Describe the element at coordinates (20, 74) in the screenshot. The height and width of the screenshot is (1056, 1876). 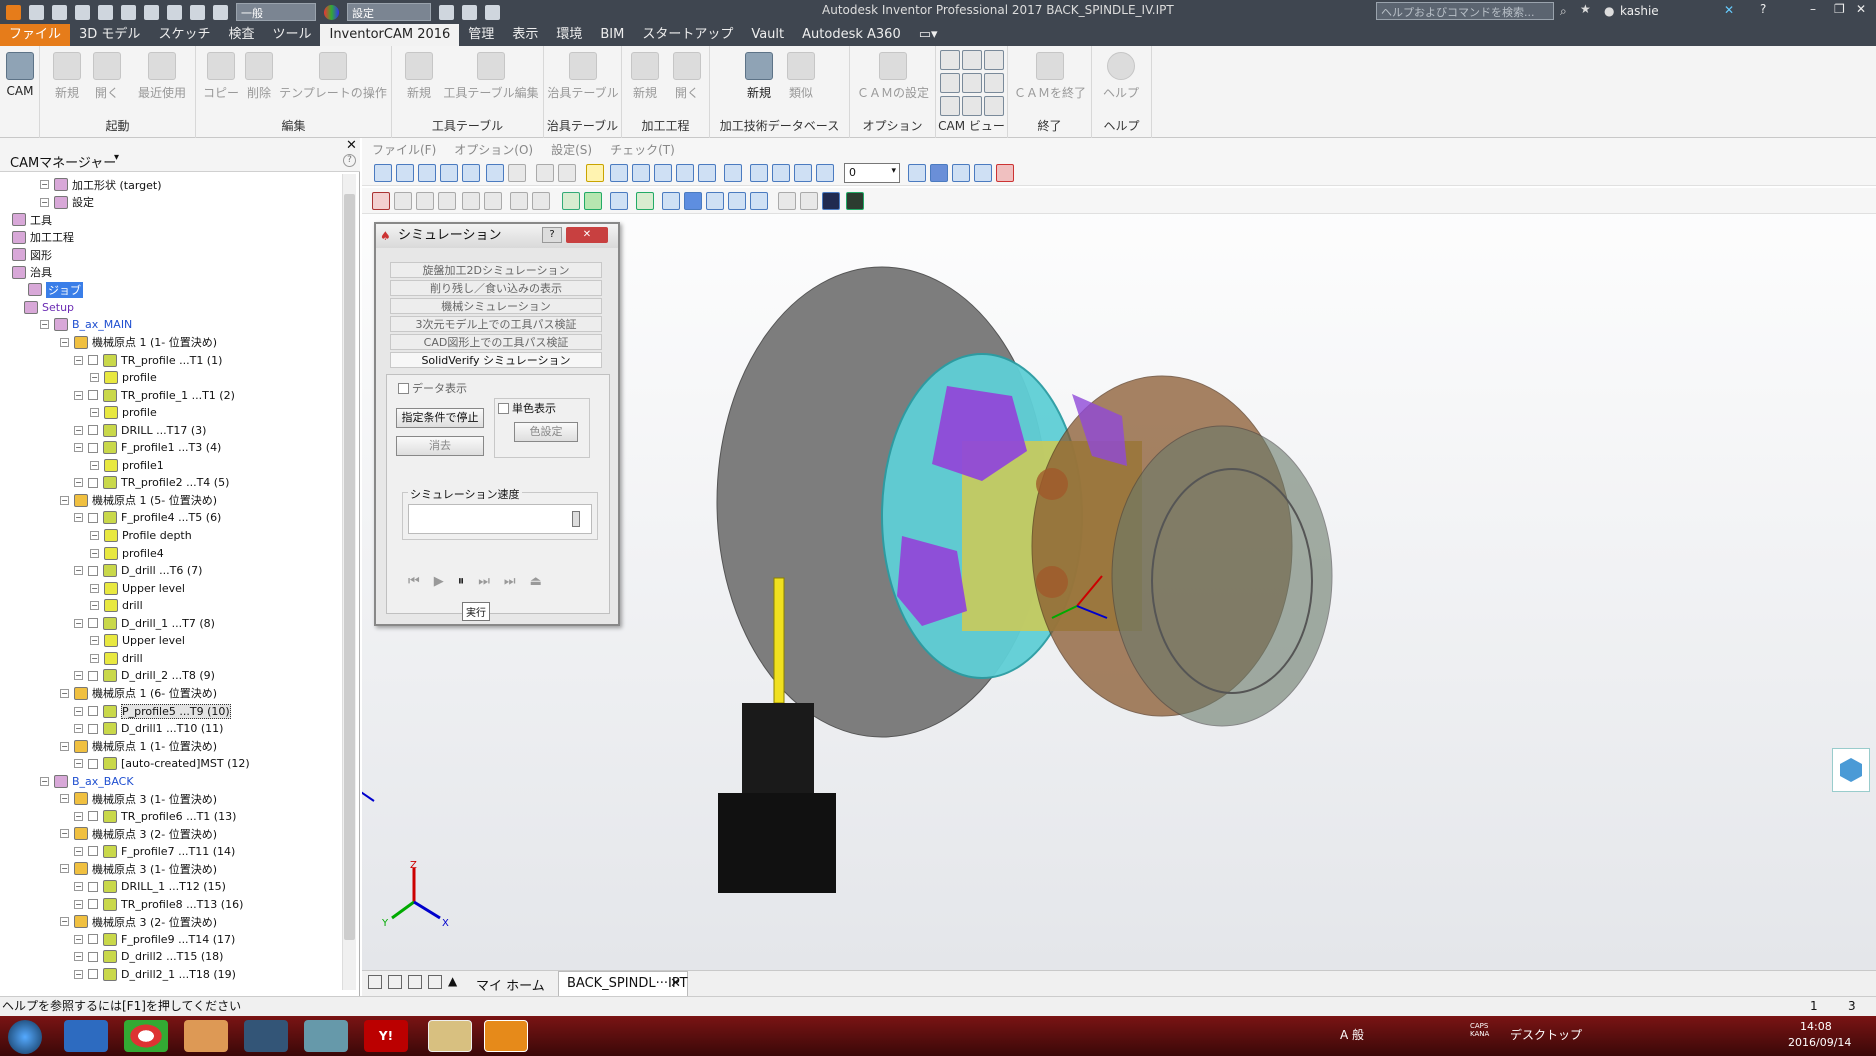
I see `cam-button: CAM` at that location.